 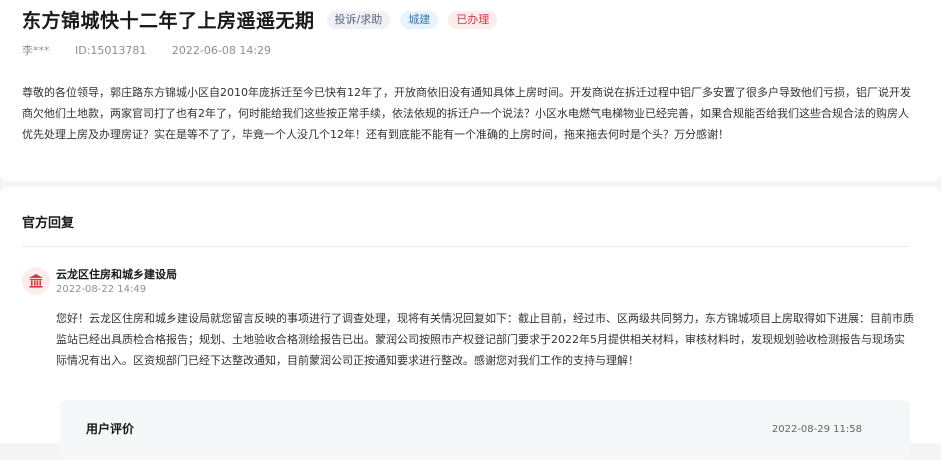 I want to click on reply-time: 2022-08-22 14:49, so click(x=101, y=289).